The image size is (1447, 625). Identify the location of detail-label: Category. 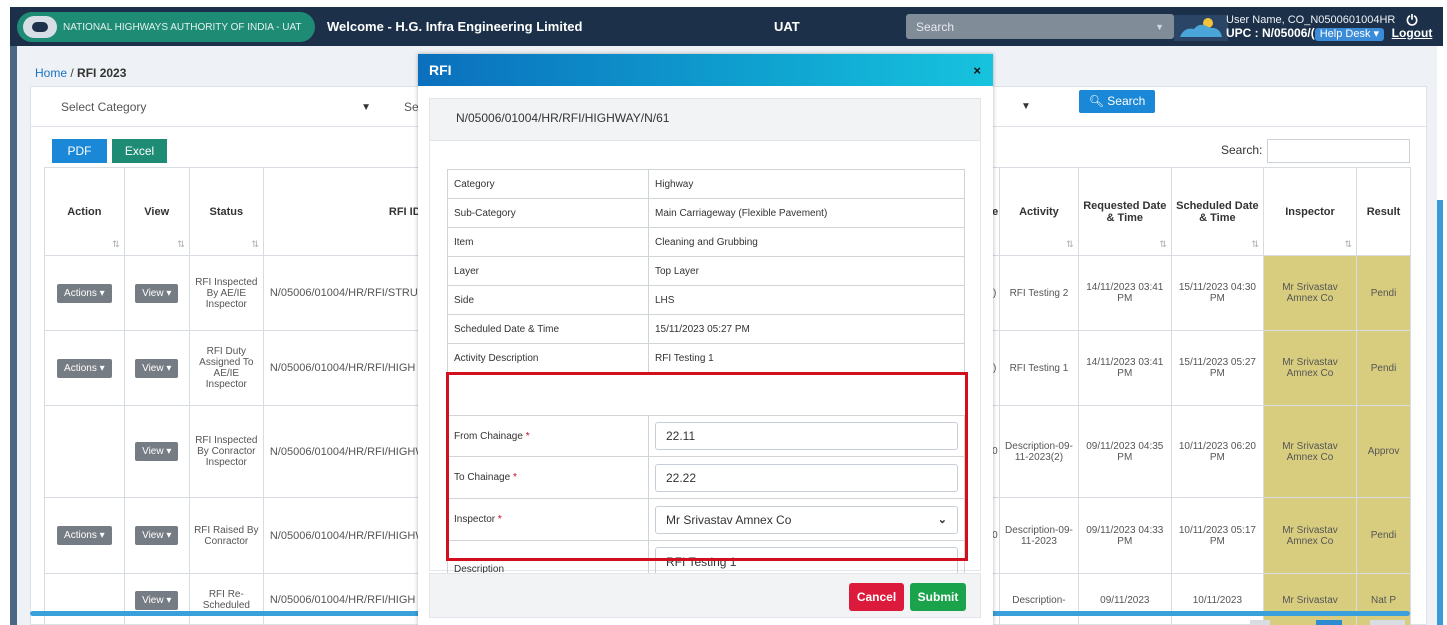
(548, 184).